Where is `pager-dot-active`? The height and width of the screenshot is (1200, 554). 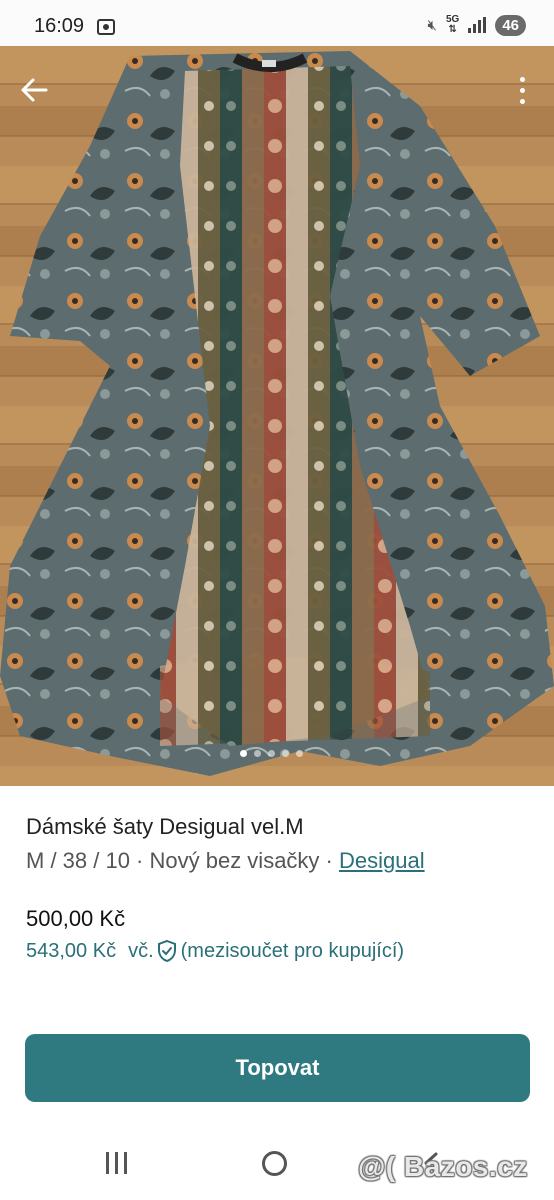
pager-dot-active is located at coordinates (243, 753).